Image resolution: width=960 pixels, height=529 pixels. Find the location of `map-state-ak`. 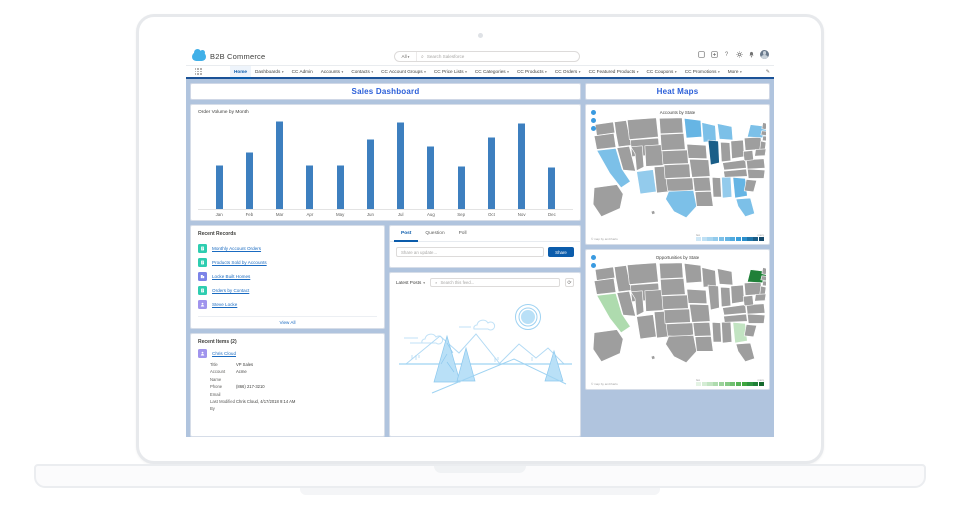

map-state-ak is located at coordinates (607, 346).